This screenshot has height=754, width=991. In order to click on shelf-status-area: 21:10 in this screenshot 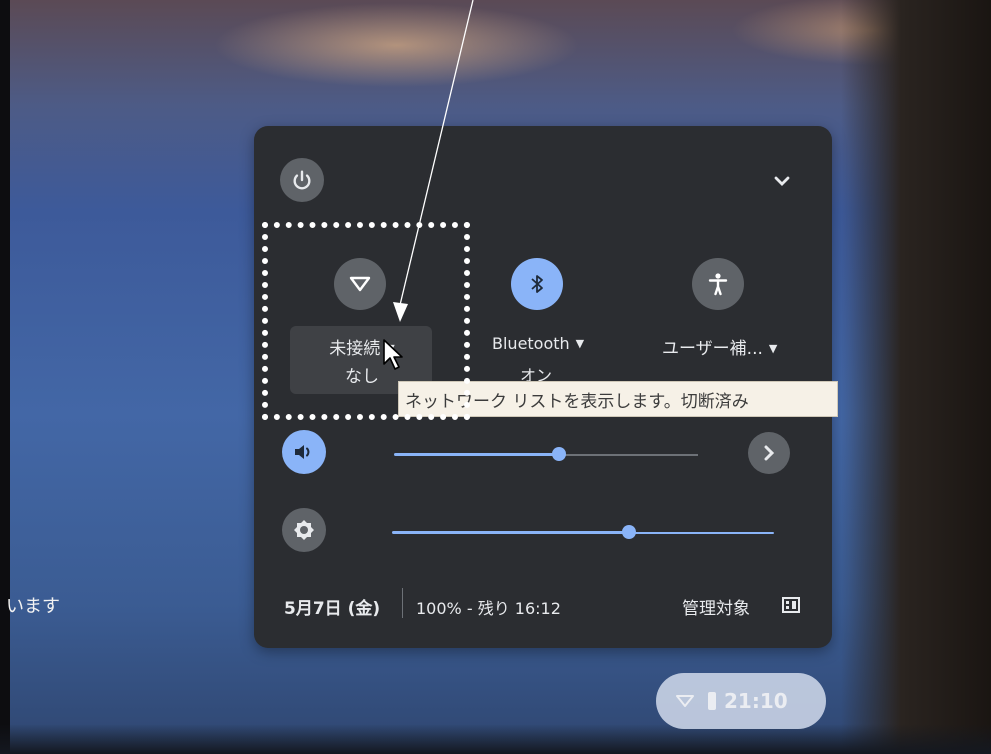, I will do `click(741, 701)`.